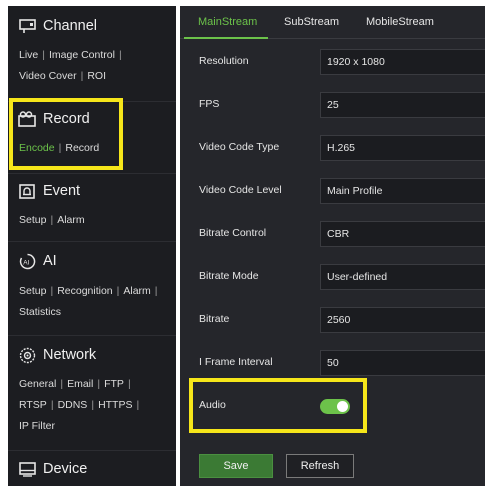 The height and width of the screenshot is (493, 485). I want to click on link-video-cover: Video Cover, so click(48, 76).